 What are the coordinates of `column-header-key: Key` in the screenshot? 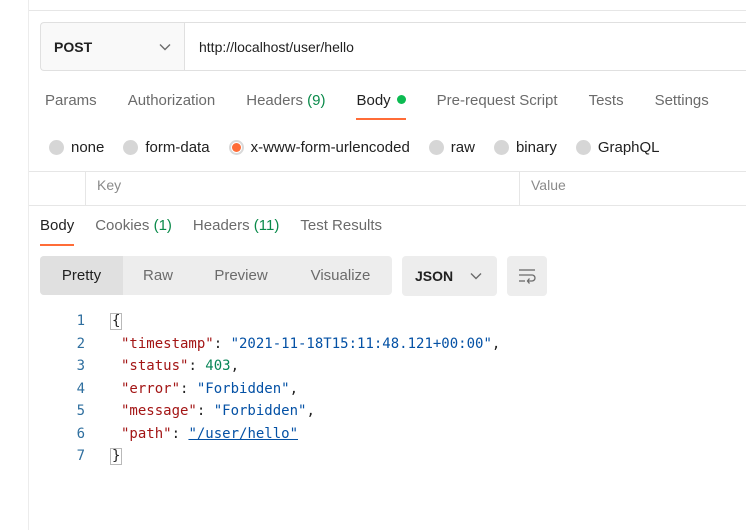 It's located at (109, 185).